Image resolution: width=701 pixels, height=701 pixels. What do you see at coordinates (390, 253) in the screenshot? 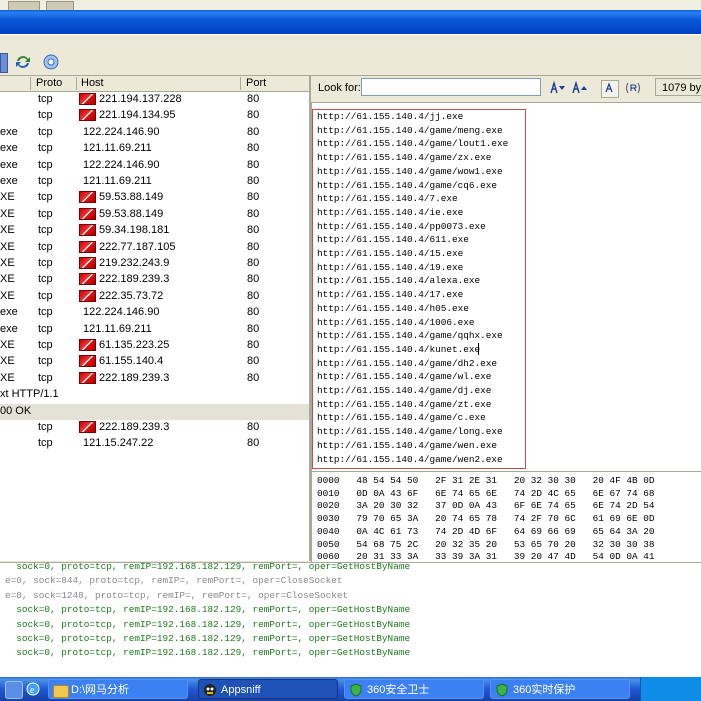
I see `url-line: http://61.155.140.4/15.exe` at bounding box center [390, 253].